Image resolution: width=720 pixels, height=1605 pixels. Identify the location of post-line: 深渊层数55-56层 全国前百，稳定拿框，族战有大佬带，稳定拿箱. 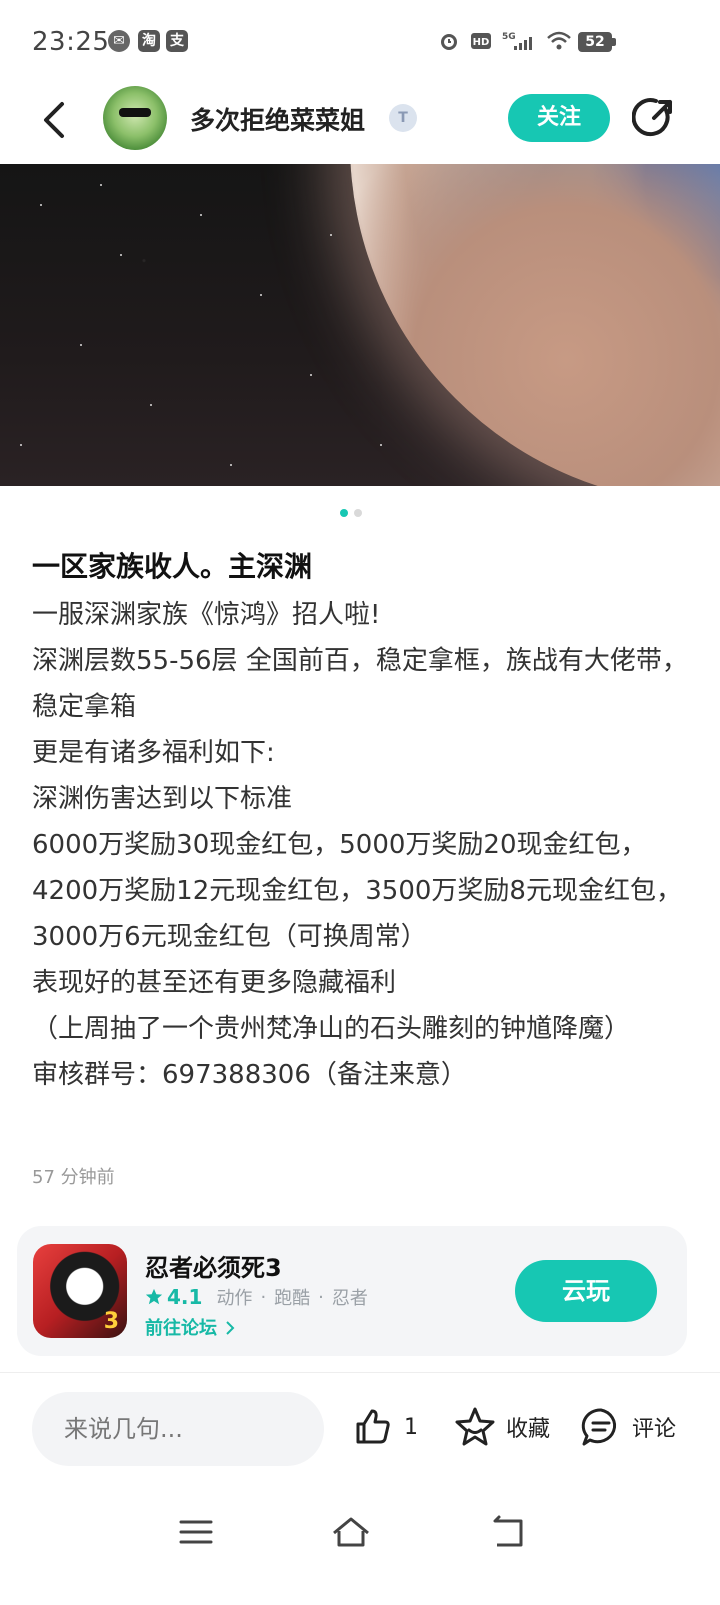
(360, 684).